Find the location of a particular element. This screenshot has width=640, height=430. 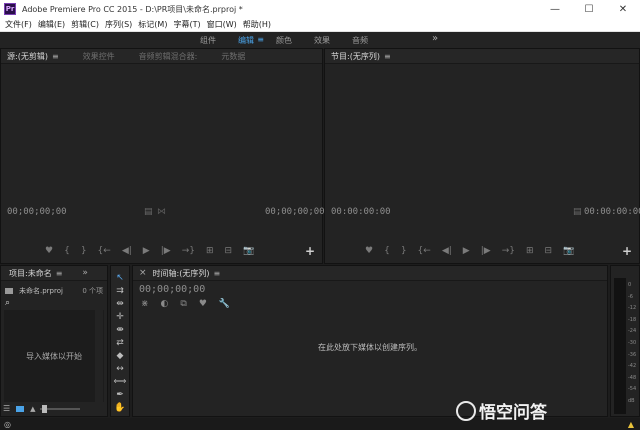

program-tab-menu-icon: ≡ is located at coordinates (387, 56).